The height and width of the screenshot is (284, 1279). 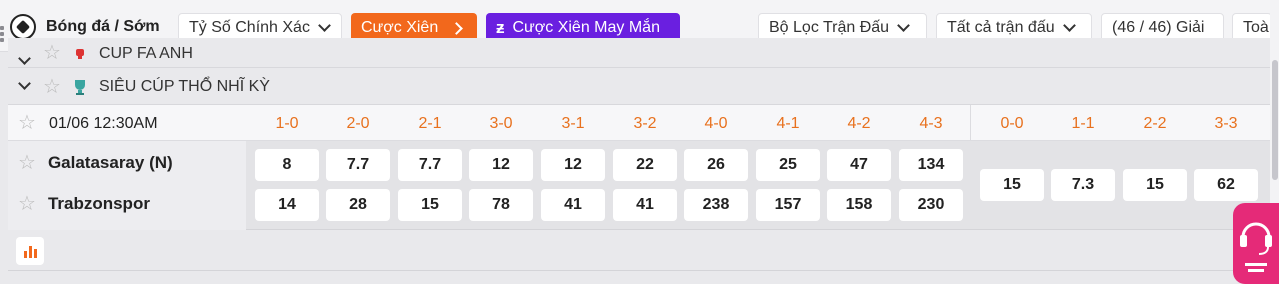 What do you see at coordinates (400, 27) in the screenshot?
I see `parlay-button-label: Cược Xiên` at bounding box center [400, 27].